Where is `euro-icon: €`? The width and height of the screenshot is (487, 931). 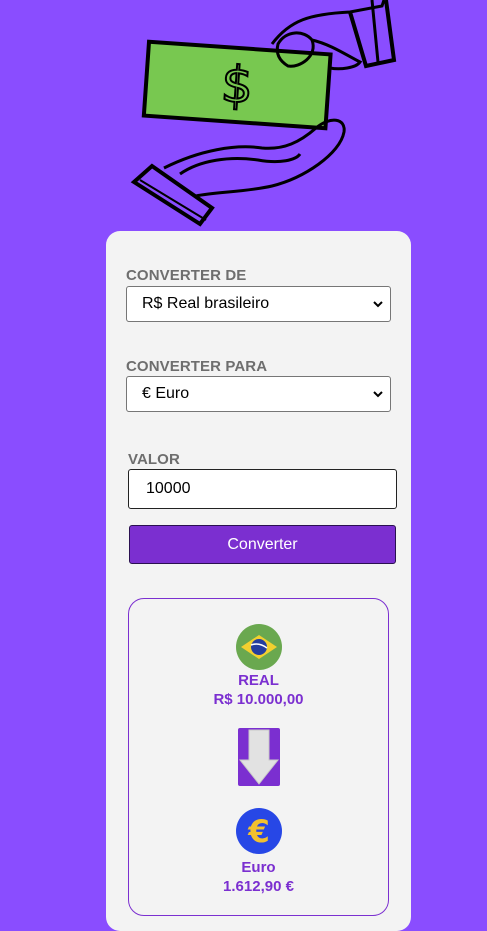 euro-icon: € is located at coordinates (259, 831).